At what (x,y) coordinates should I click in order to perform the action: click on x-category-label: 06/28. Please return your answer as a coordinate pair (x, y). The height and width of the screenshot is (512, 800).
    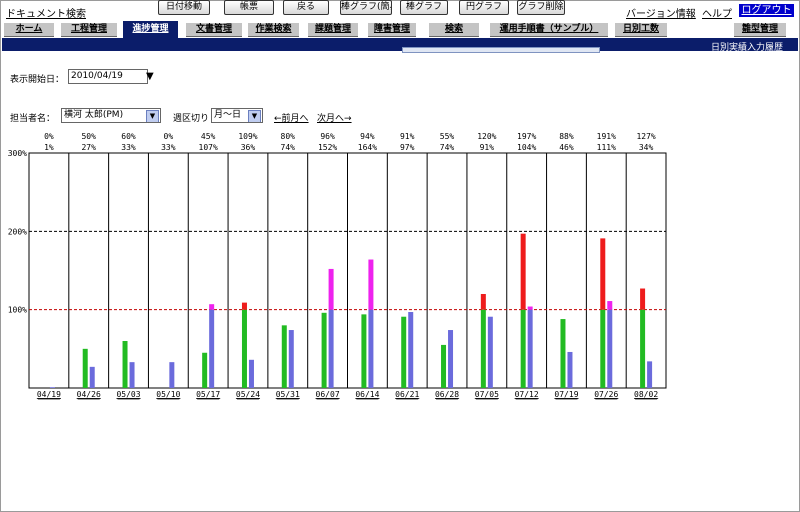
    Looking at the image, I should click on (447, 394).